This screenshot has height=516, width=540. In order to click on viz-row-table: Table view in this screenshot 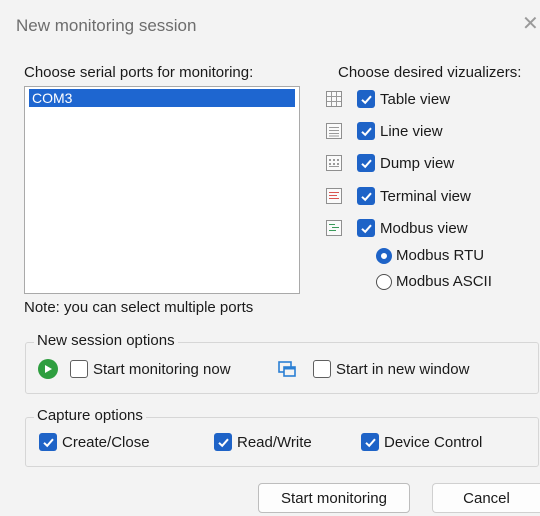, I will do `click(388, 99)`.